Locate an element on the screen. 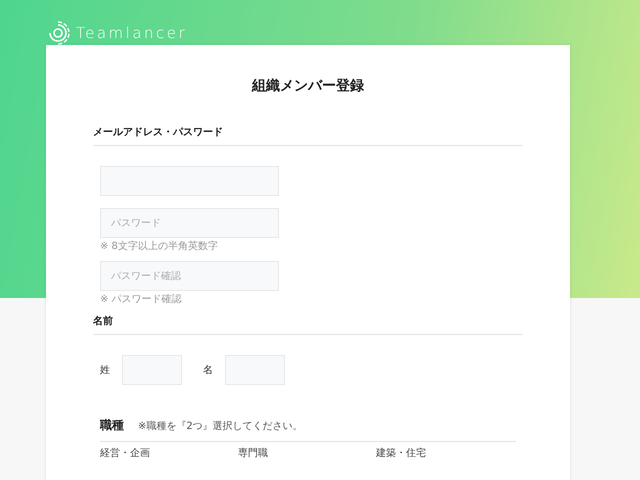 This screenshot has width=640, height=480. job-option: 専門職 is located at coordinates (307, 453).